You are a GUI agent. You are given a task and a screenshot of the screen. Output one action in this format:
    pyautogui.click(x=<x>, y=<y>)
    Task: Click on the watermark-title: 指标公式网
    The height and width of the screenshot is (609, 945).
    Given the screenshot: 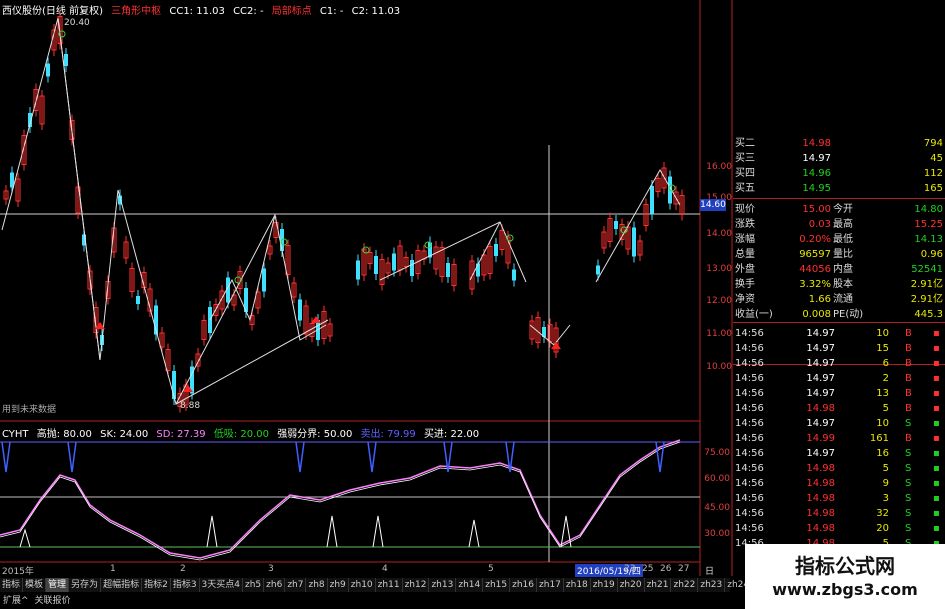 What is the action you would take?
    pyautogui.click(x=845, y=566)
    